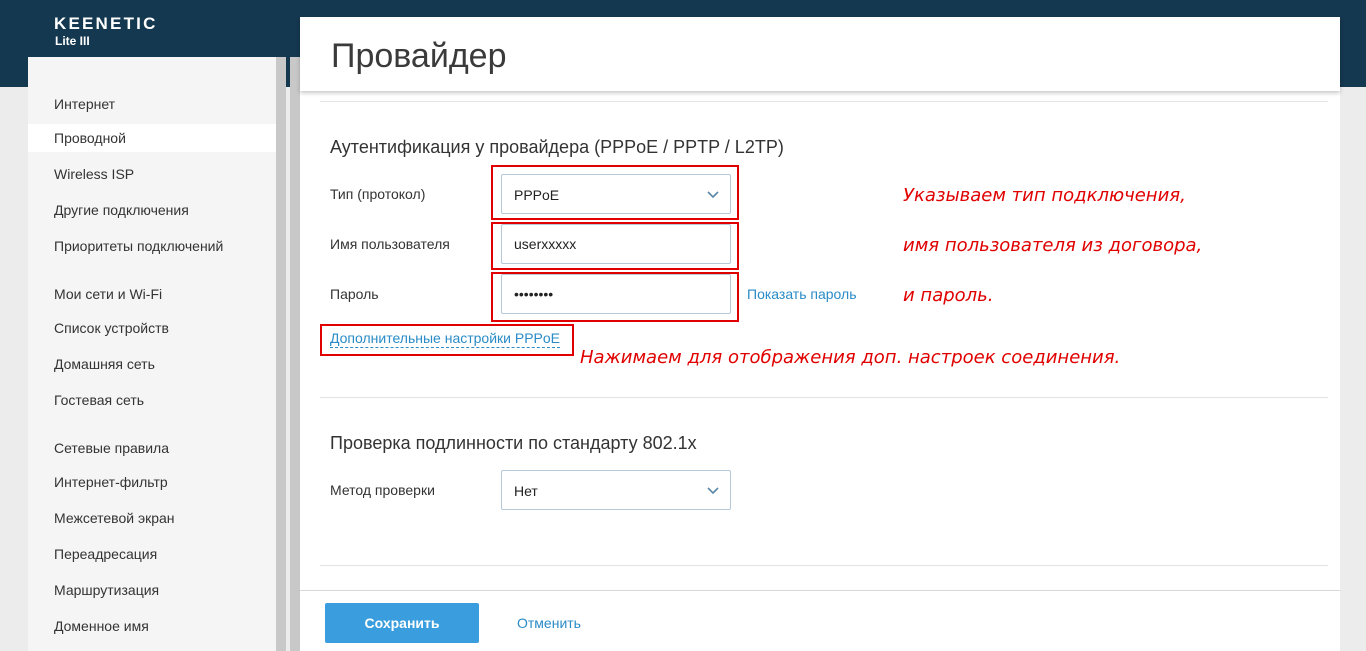 Image resolution: width=1366 pixels, height=651 pixels. What do you see at coordinates (382, 490) in the screenshot?
I see `auth-method-label: Метод проверки` at bounding box center [382, 490].